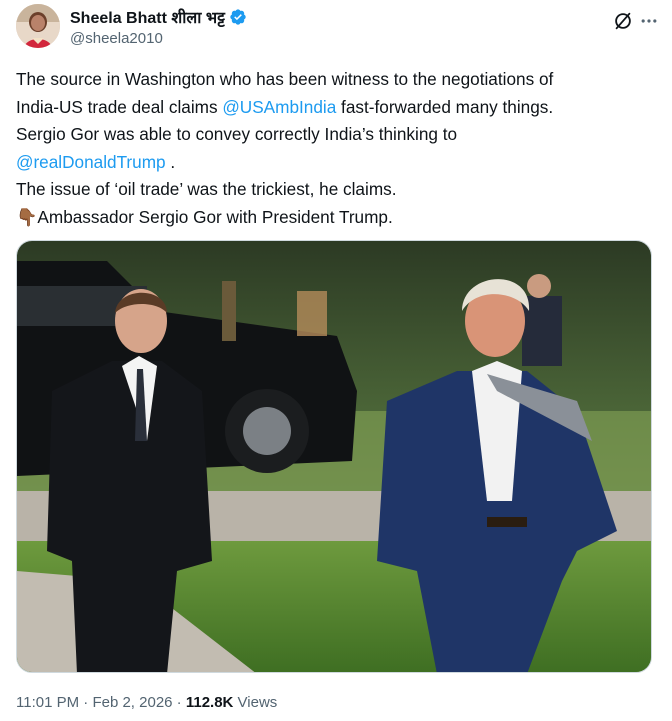  What do you see at coordinates (147, 17) in the screenshot?
I see `author-display-name: Sheela Bhatt शीला भट्ट` at bounding box center [147, 17].